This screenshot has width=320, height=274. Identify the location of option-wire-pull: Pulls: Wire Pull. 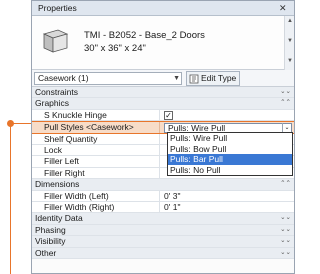
(230, 138).